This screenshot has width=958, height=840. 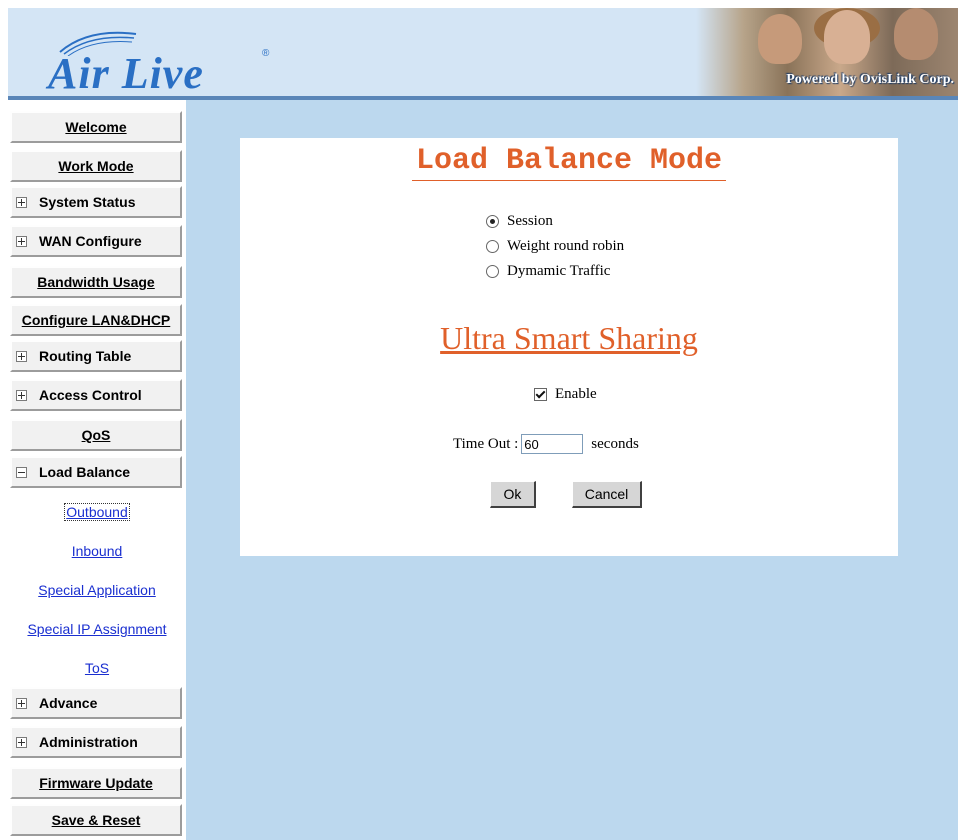 I want to click on sublink-special-ip-assignment: Special IP Assignment, so click(x=97, y=629).